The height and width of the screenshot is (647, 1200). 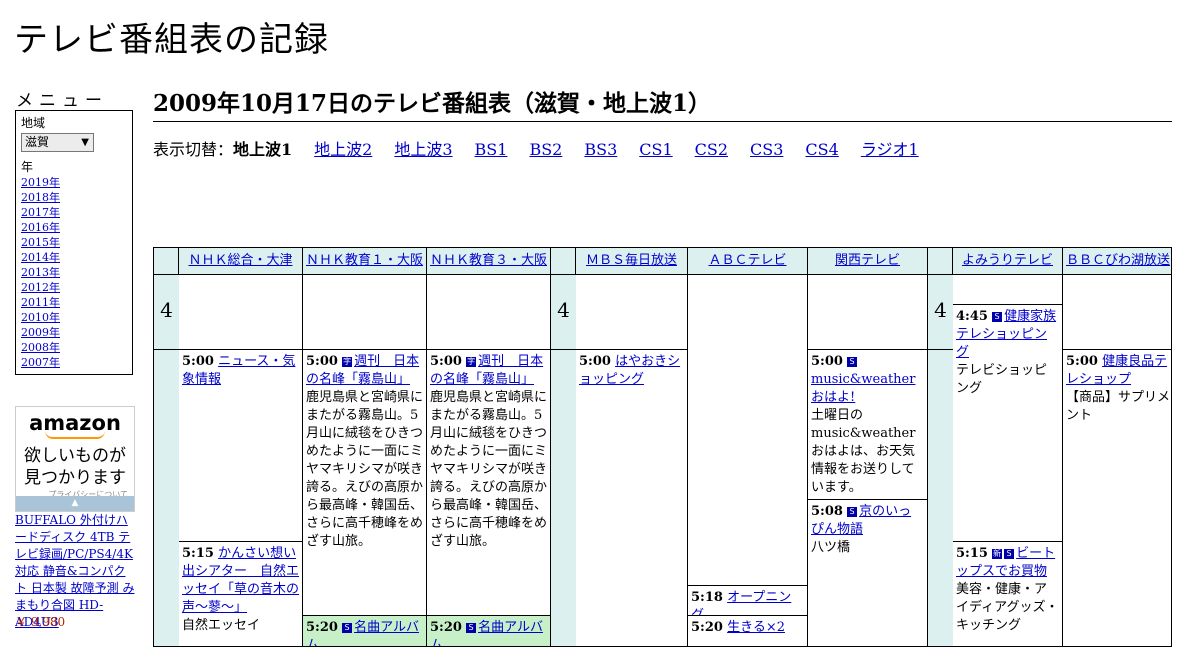 What do you see at coordinates (76, 317) in the screenshot?
I see `year-link: 2010年` at bounding box center [76, 317].